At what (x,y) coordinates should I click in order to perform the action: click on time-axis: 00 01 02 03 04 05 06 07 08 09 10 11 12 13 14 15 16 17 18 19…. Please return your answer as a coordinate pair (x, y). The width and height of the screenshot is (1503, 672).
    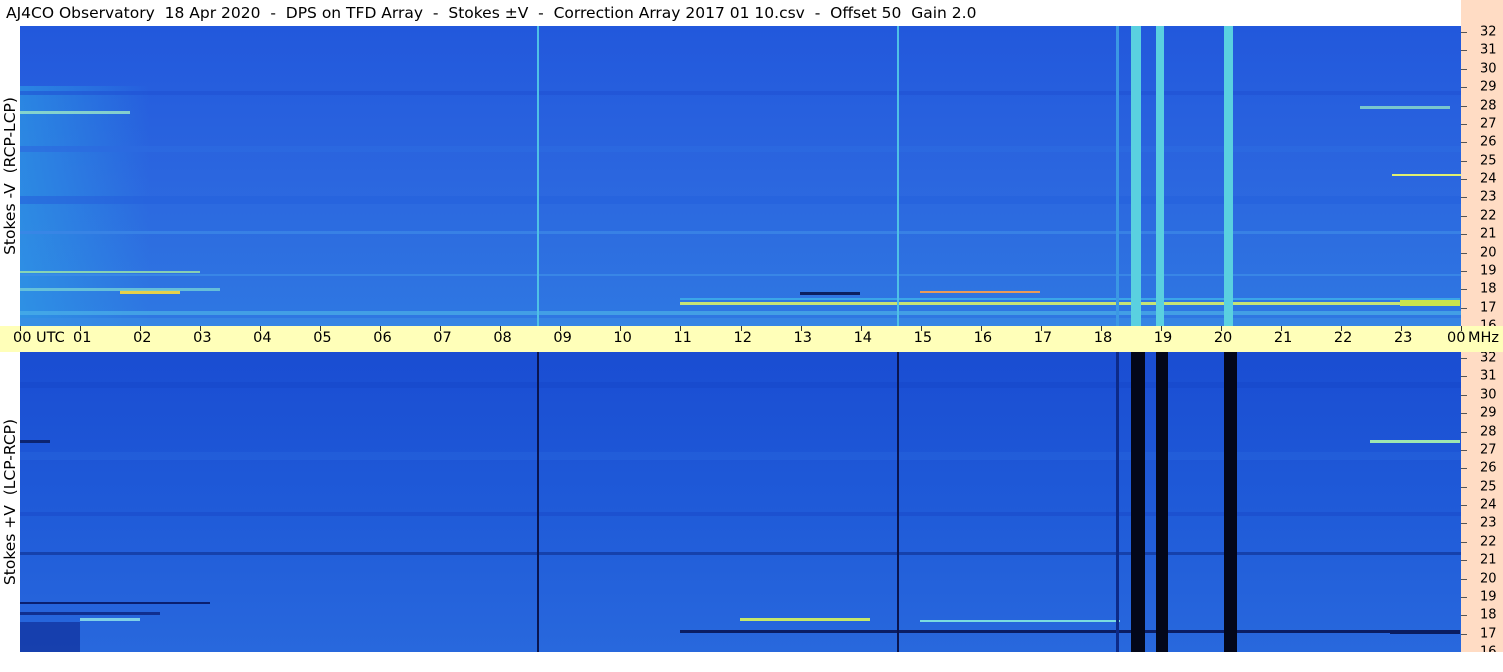
    Looking at the image, I should click on (751, 339).